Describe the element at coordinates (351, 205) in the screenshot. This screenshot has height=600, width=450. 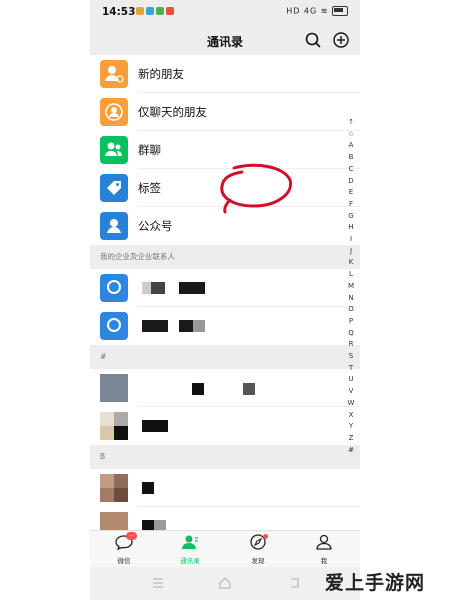
I see `index-letter: F` at that location.